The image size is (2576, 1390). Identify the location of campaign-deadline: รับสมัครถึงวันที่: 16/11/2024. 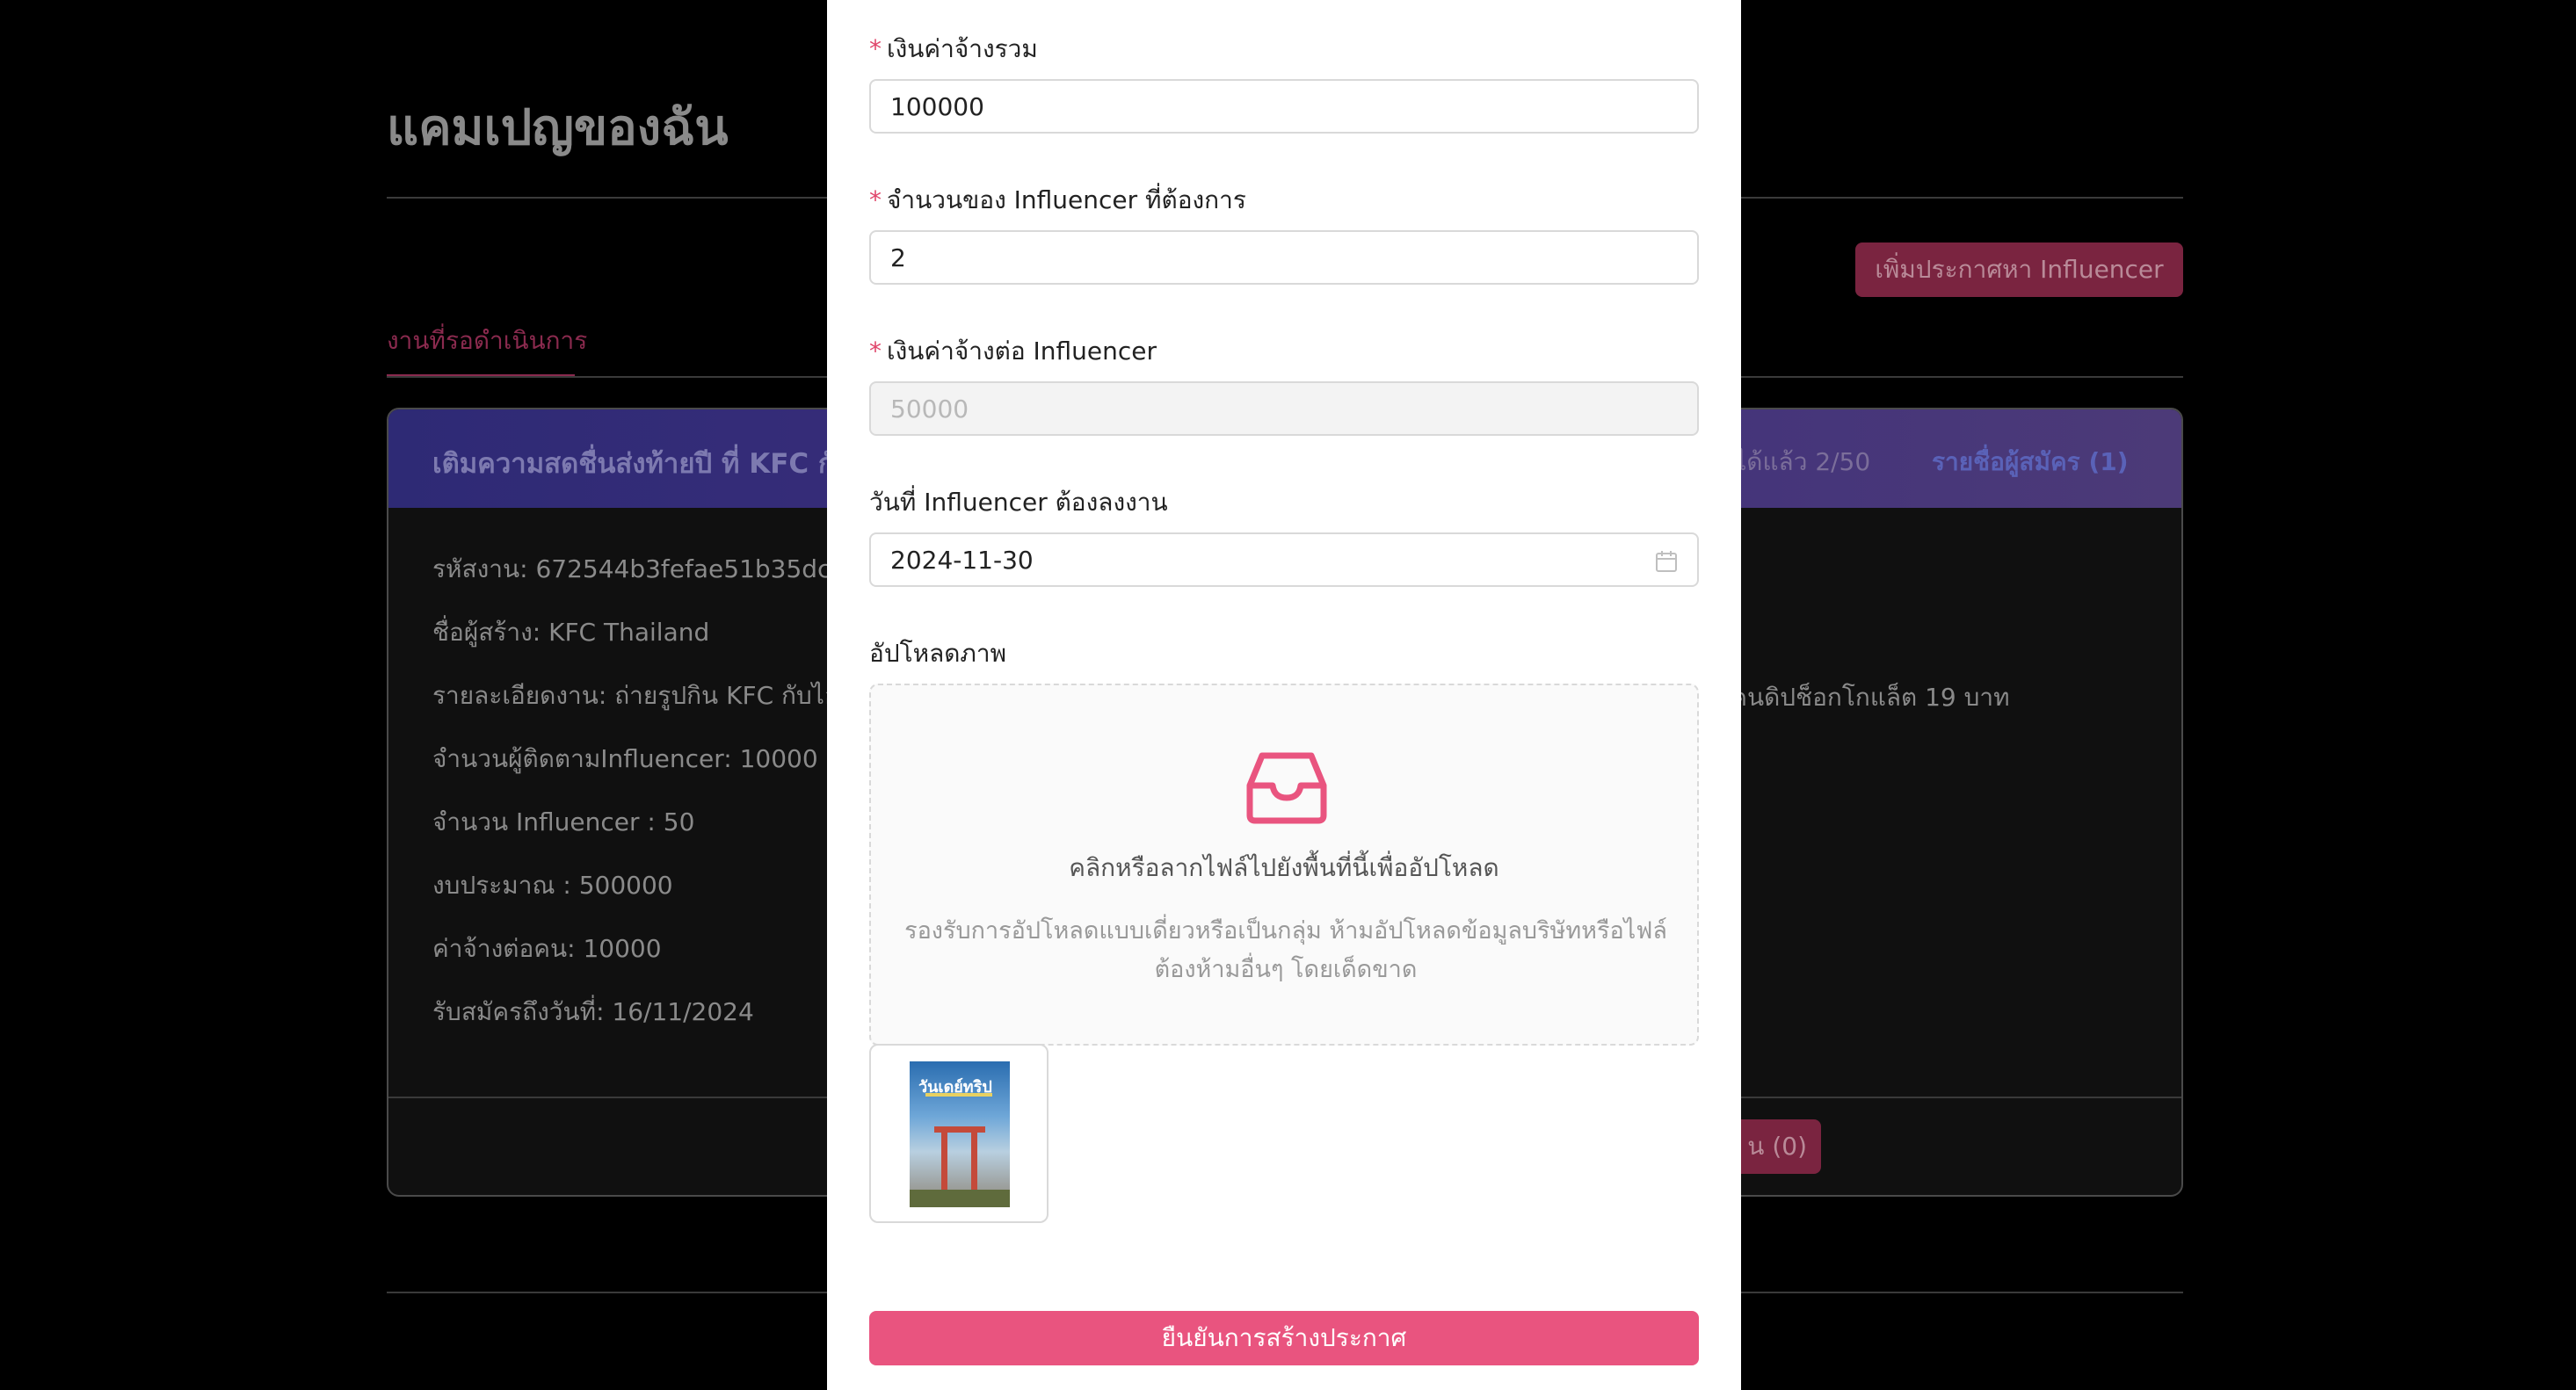
(593, 1011).